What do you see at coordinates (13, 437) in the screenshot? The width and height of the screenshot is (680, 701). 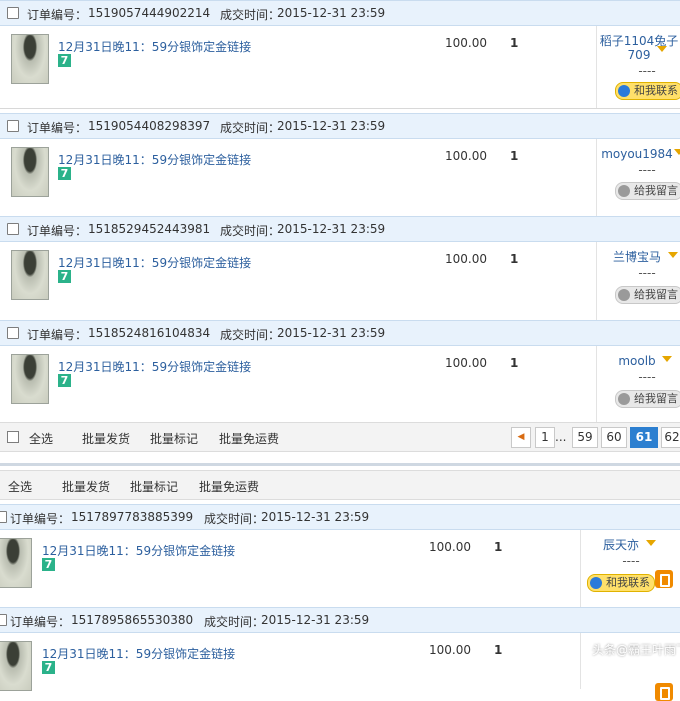 I see `select-all-checkbox` at bounding box center [13, 437].